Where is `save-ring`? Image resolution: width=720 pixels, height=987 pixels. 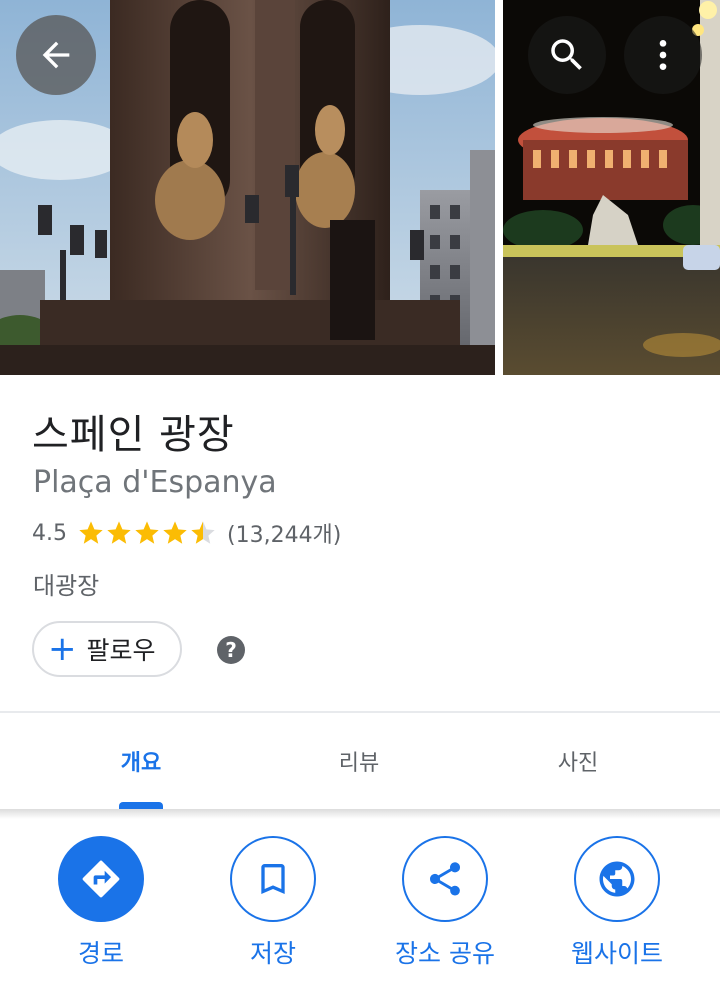 save-ring is located at coordinates (273, 879).